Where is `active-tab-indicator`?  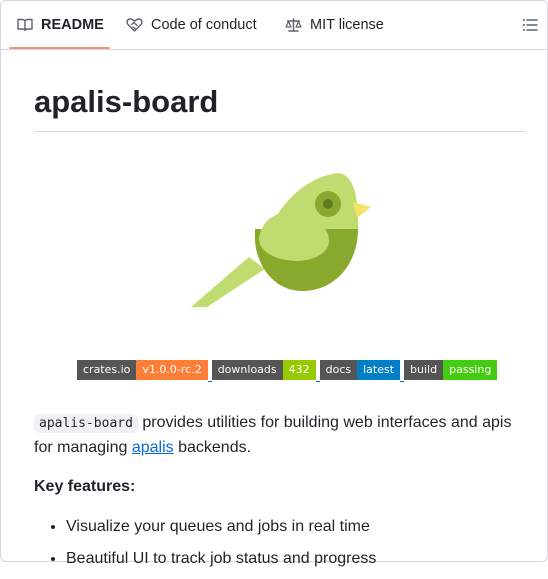 active-tab-indicator is located at coordinates (59, 48).